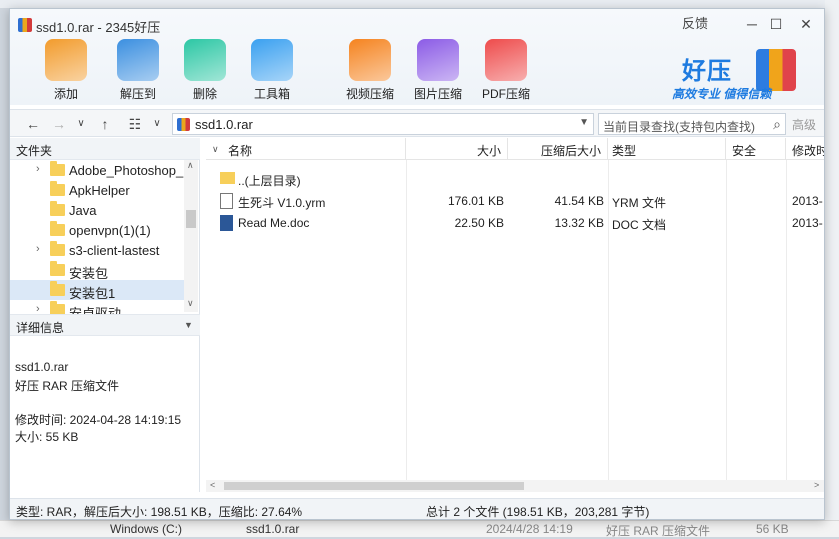 The height and width of the screenshot is (539, 839). Describe the element at coordinates (204, 94) in the screenshot. I see `toolbar-button-label: 删除` at that location.